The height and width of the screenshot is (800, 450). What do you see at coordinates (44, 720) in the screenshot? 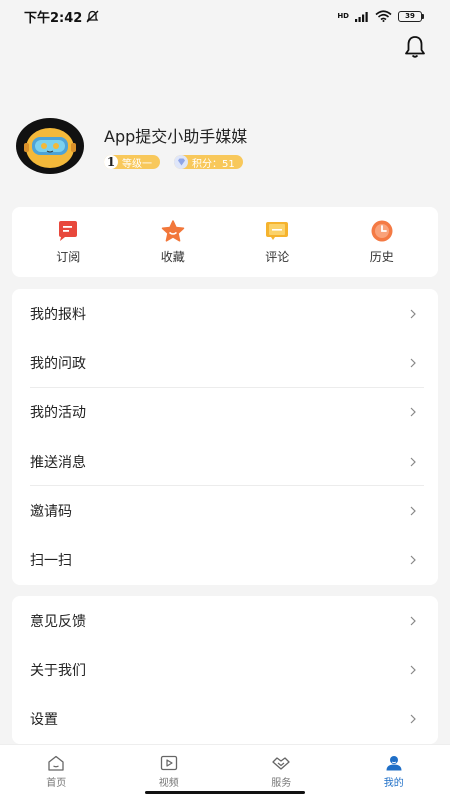
I see `menu-item-label: 设置` at bounding box center [44, 720].